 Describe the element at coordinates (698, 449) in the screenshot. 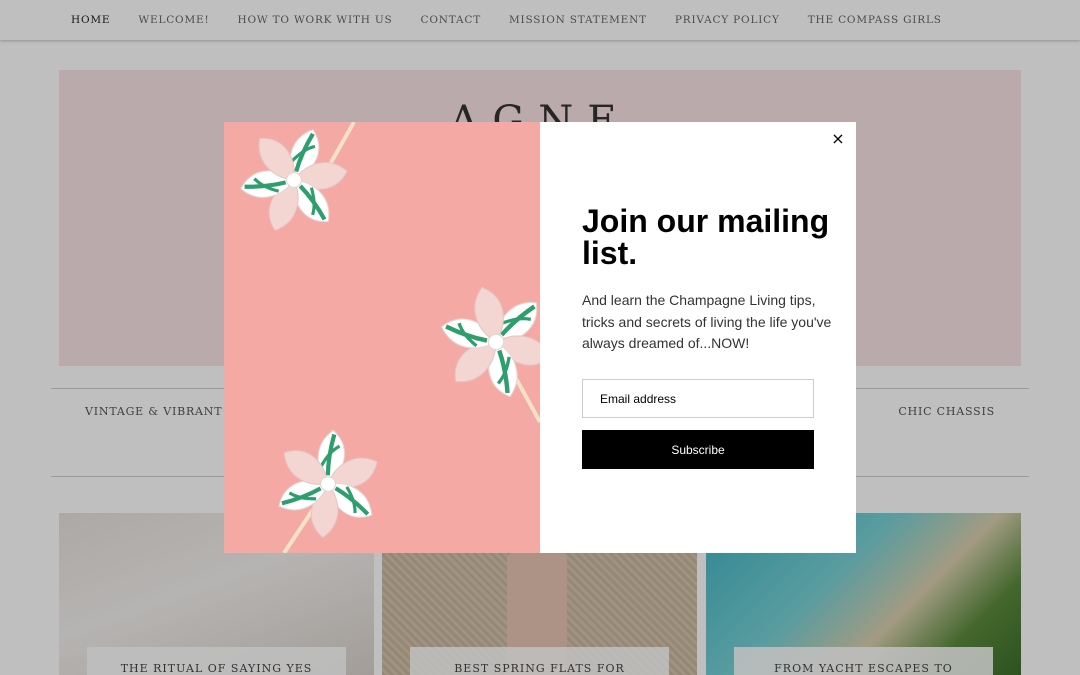

I see `subscribe-button: Subscribe` at that location.